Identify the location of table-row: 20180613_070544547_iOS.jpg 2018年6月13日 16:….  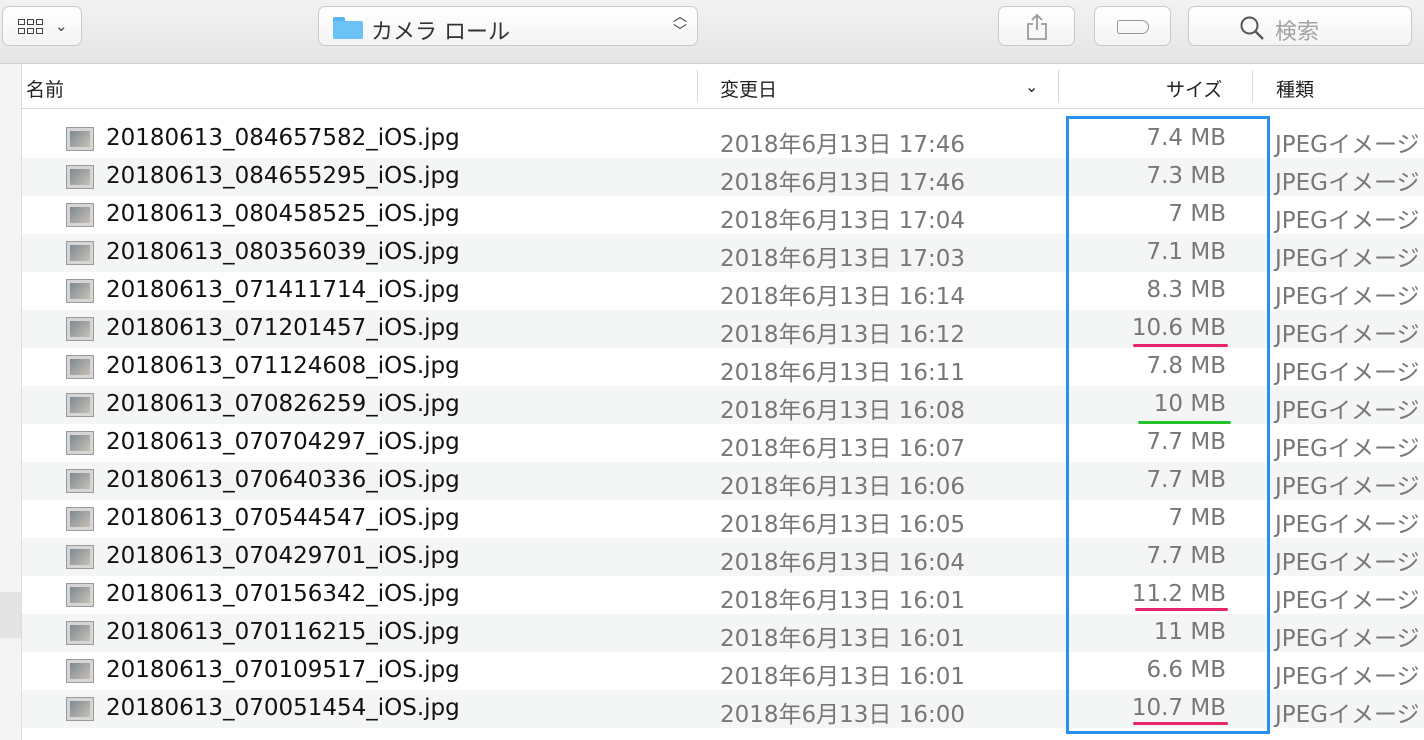
(723, 519).